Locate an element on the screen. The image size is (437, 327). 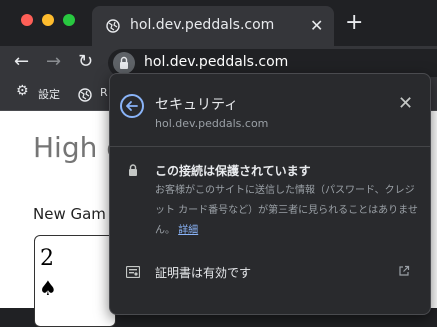
playing-card: 2 ♠ is located at coordinates (75, 281).